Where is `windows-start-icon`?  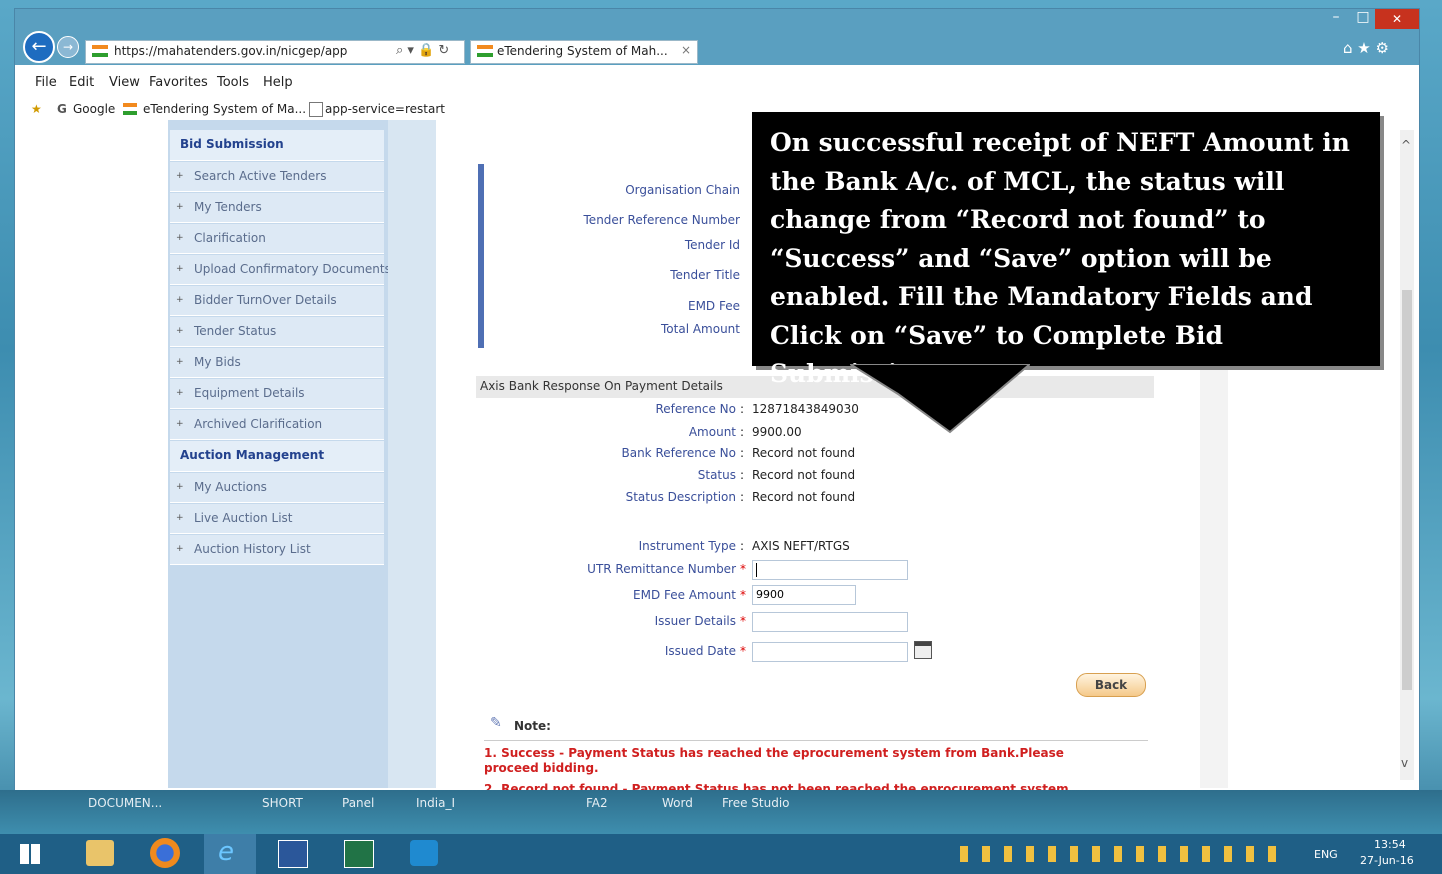
windows-start-icon is located at coordinates (30, 854).